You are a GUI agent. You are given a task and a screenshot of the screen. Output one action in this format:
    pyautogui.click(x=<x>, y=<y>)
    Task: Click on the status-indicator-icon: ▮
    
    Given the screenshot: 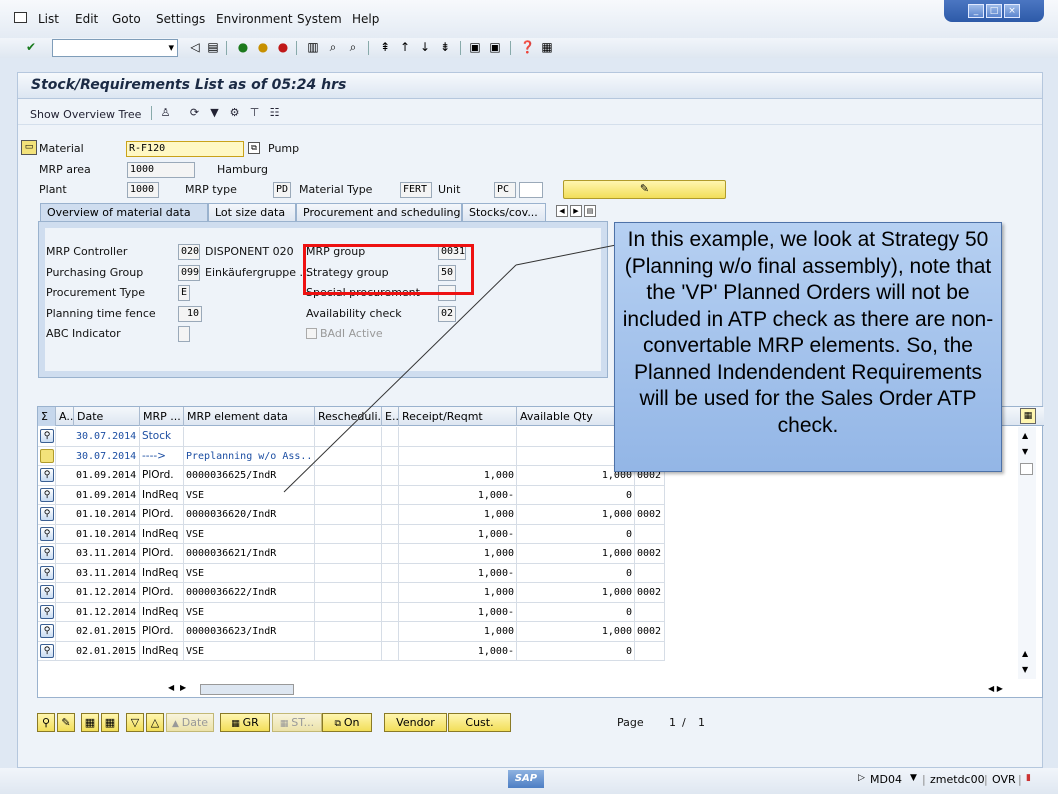 What is the action you would take?
    pyautogui.click(x=1028, y=778)
    